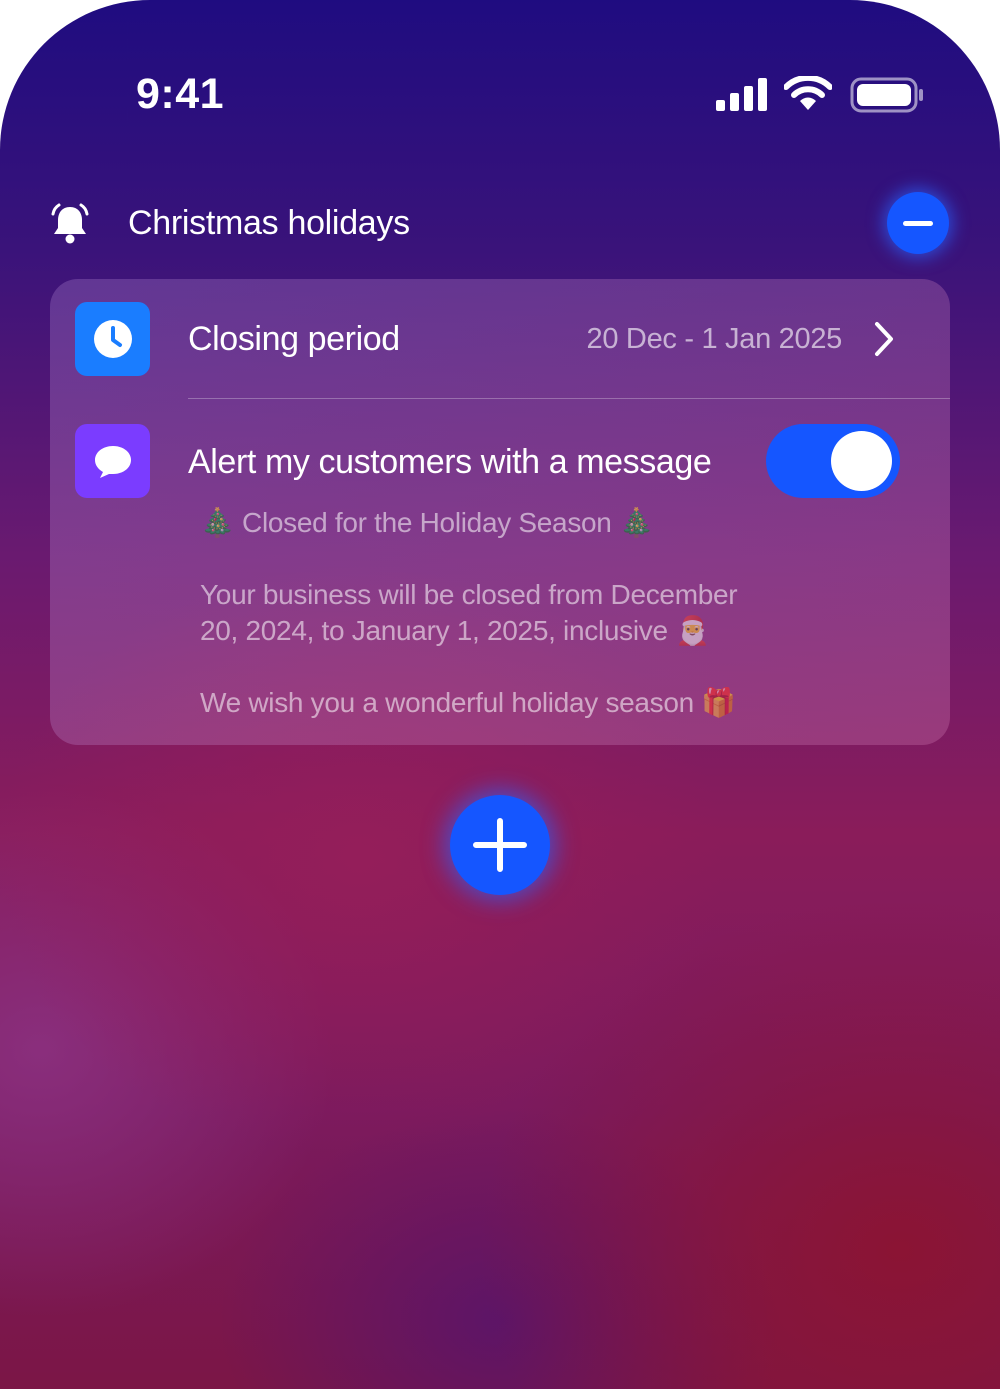 Image resolution: width=1000 pixels, height=1389 pixels. I want to click on clock-icon, so click(113, 339).